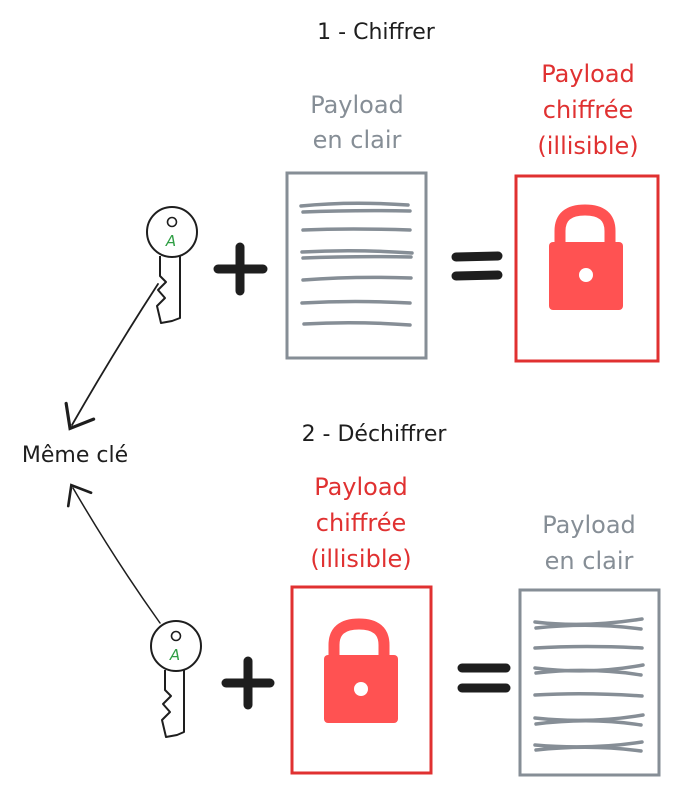  I want to click on shared-key-label: Même clé, so click(75, 455).